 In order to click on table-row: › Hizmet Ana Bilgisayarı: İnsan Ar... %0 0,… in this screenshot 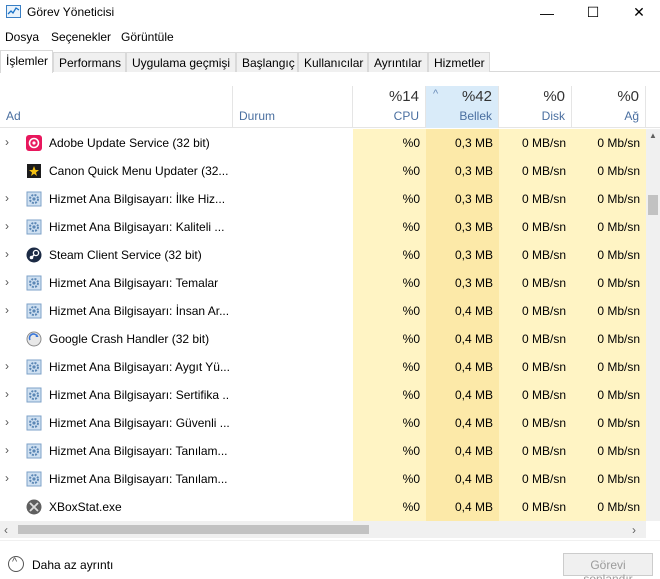, I will do `click(323, 311)`.